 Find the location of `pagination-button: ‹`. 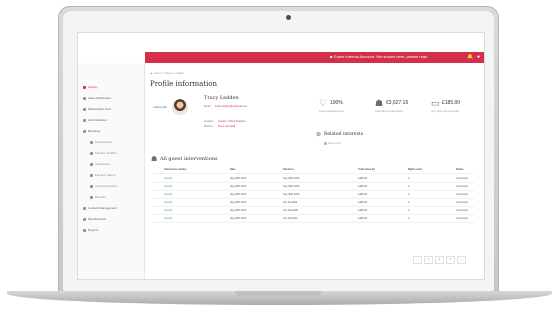

pagination-button: ‹ is located at coordinates (417, 260).